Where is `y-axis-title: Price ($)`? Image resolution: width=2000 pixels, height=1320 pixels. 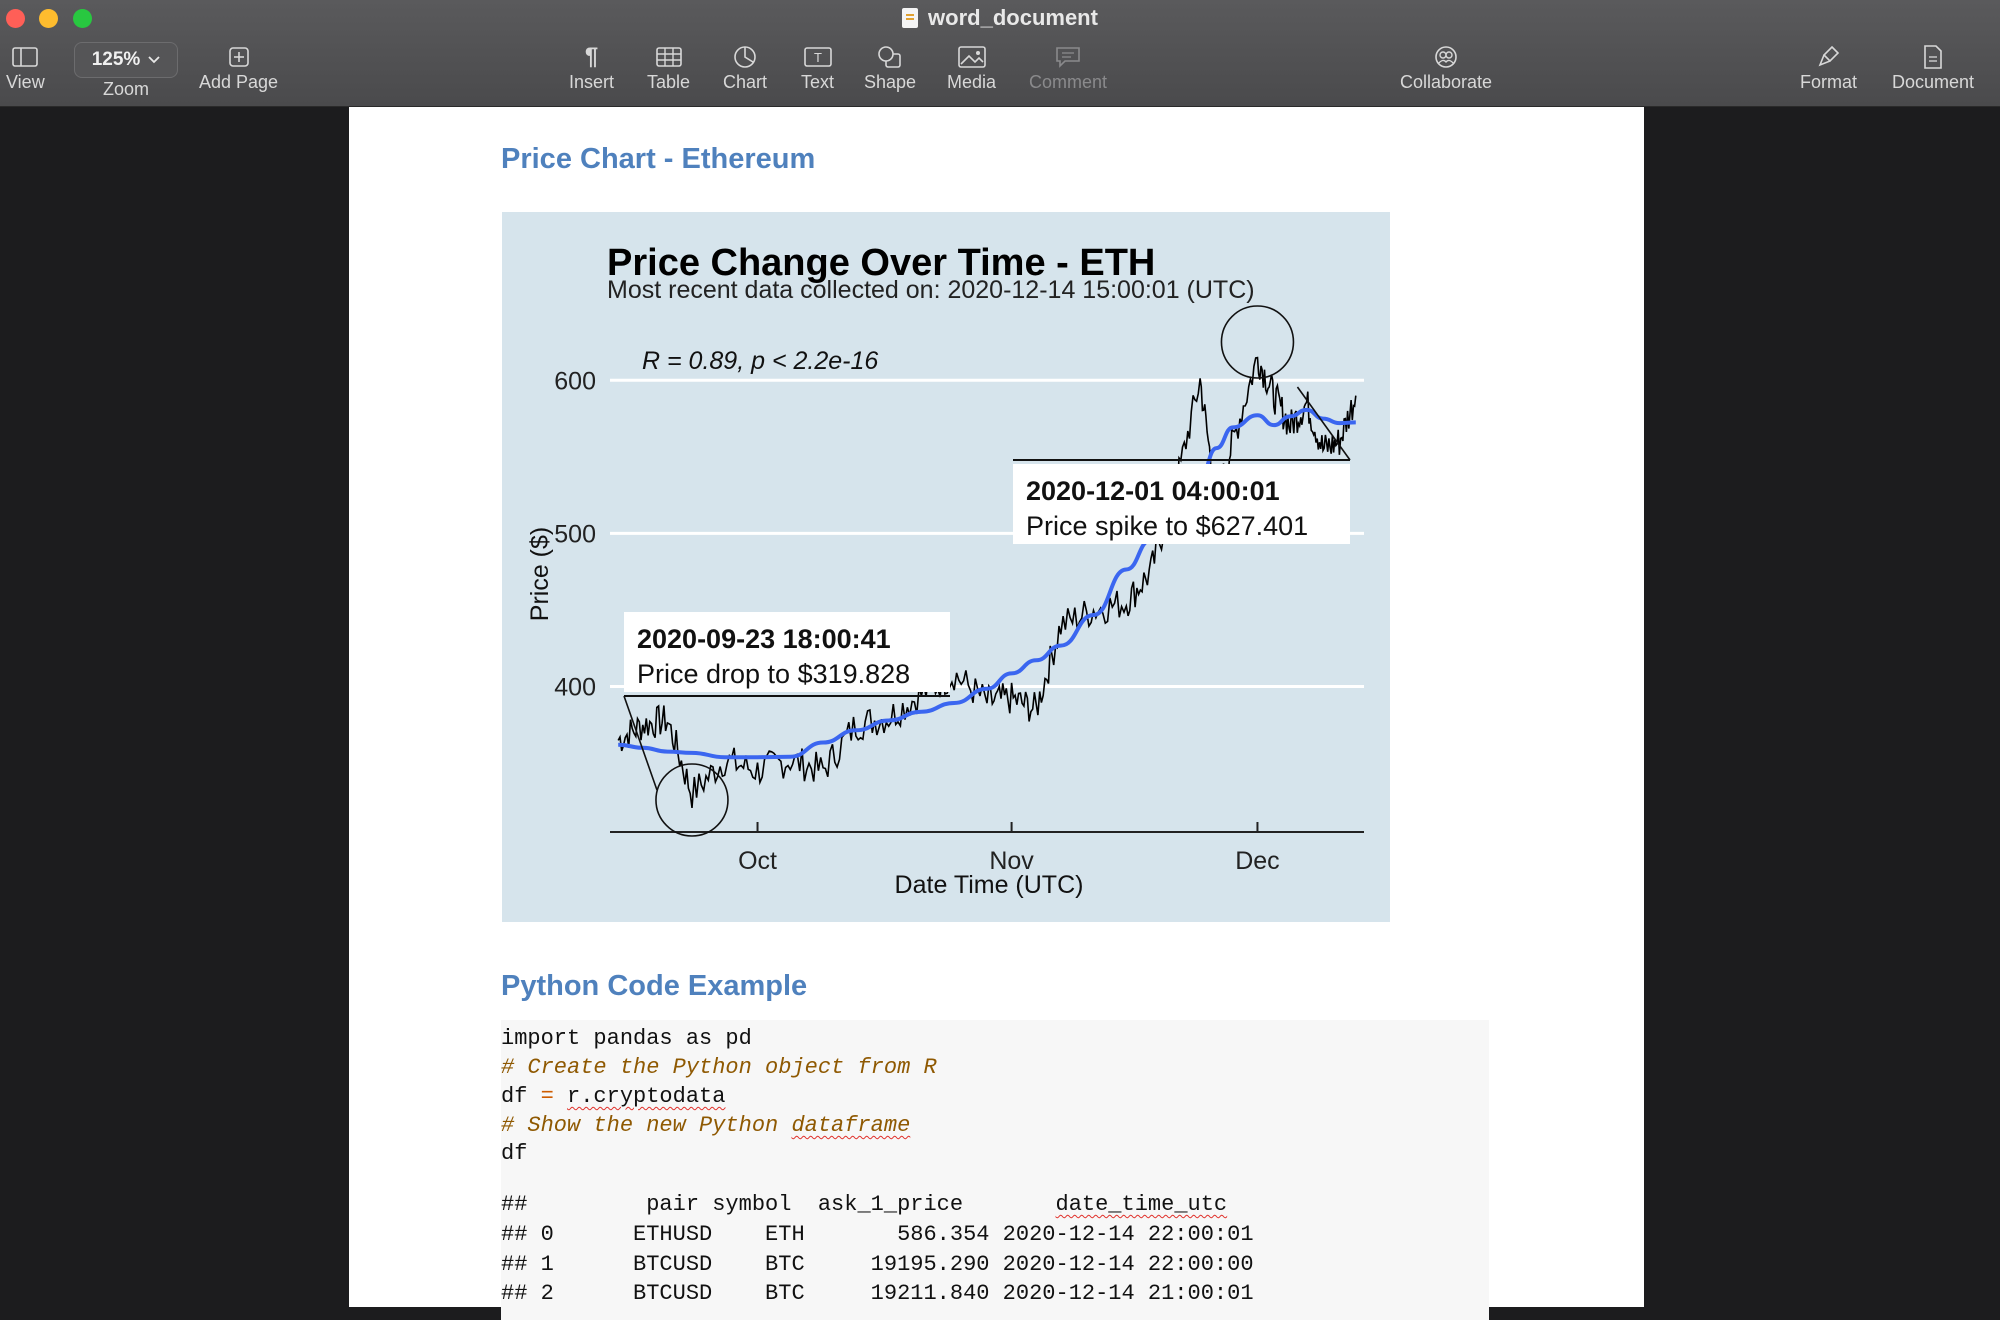
y-axis-title: Price ($) is located at coordinates (540, 574).